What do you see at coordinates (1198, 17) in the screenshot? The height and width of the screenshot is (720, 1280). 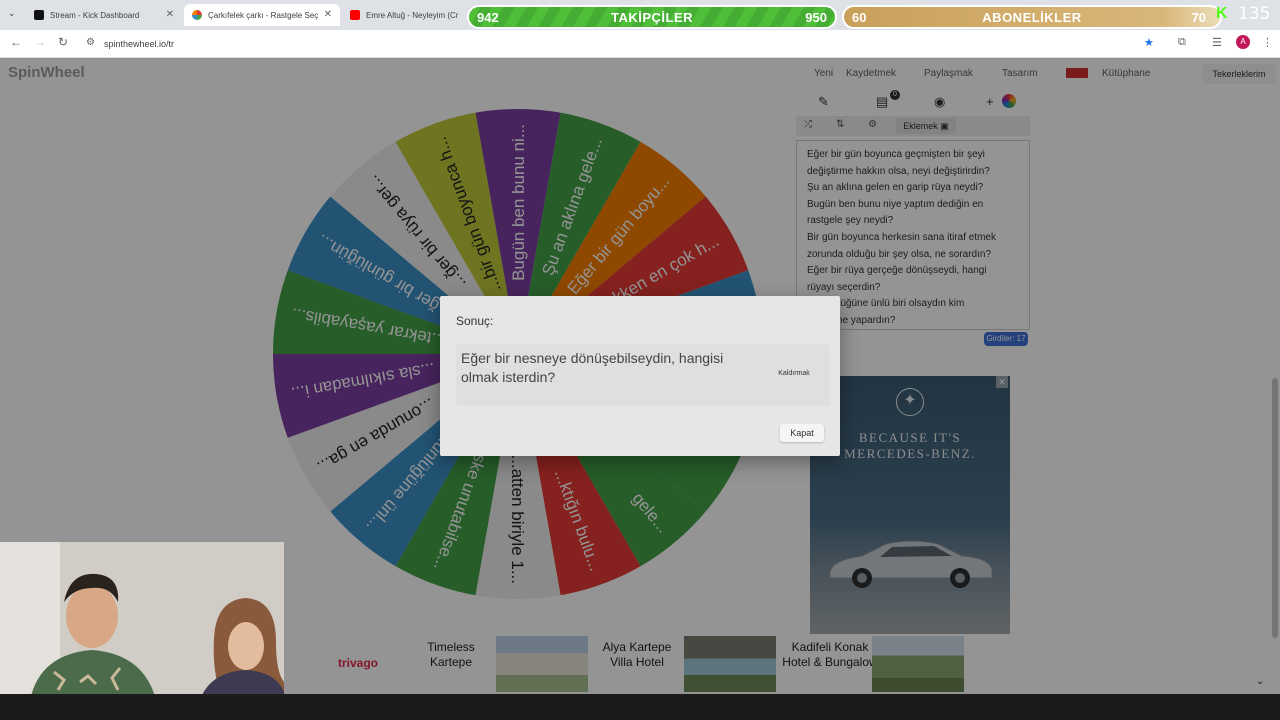 I see `subs-target: 70` at bounding box center [1198, 17].